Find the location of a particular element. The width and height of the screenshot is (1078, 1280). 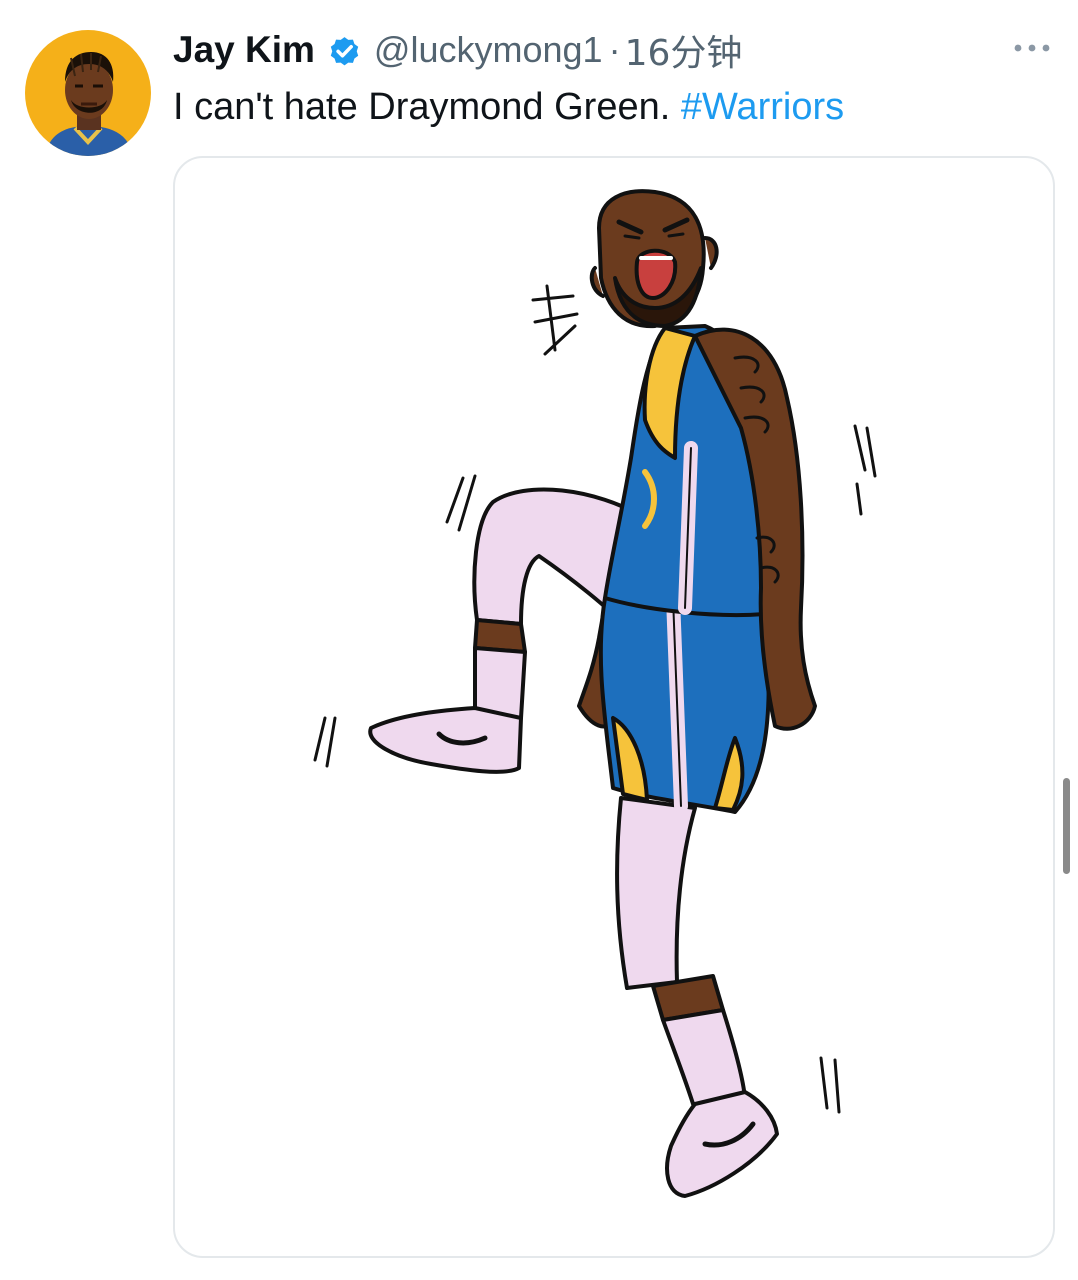

hashtag-link: #Warriors is located at coordinates (762, 107).